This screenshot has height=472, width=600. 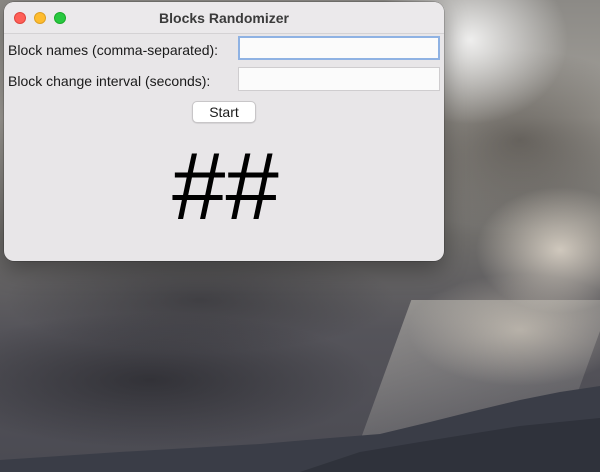 I want to click on window-title: Blocks Randomizer, so click(x=224, y=18).